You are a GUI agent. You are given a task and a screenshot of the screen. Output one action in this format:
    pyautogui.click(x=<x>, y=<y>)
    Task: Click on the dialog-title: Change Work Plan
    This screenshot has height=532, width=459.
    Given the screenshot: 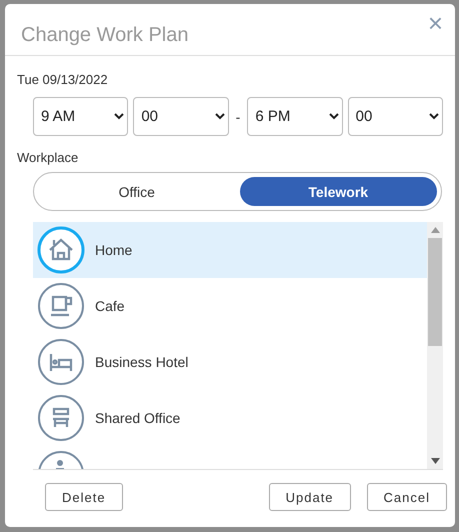 What is the action you would take?
    pyautogui.click(x=104, y=35)
    